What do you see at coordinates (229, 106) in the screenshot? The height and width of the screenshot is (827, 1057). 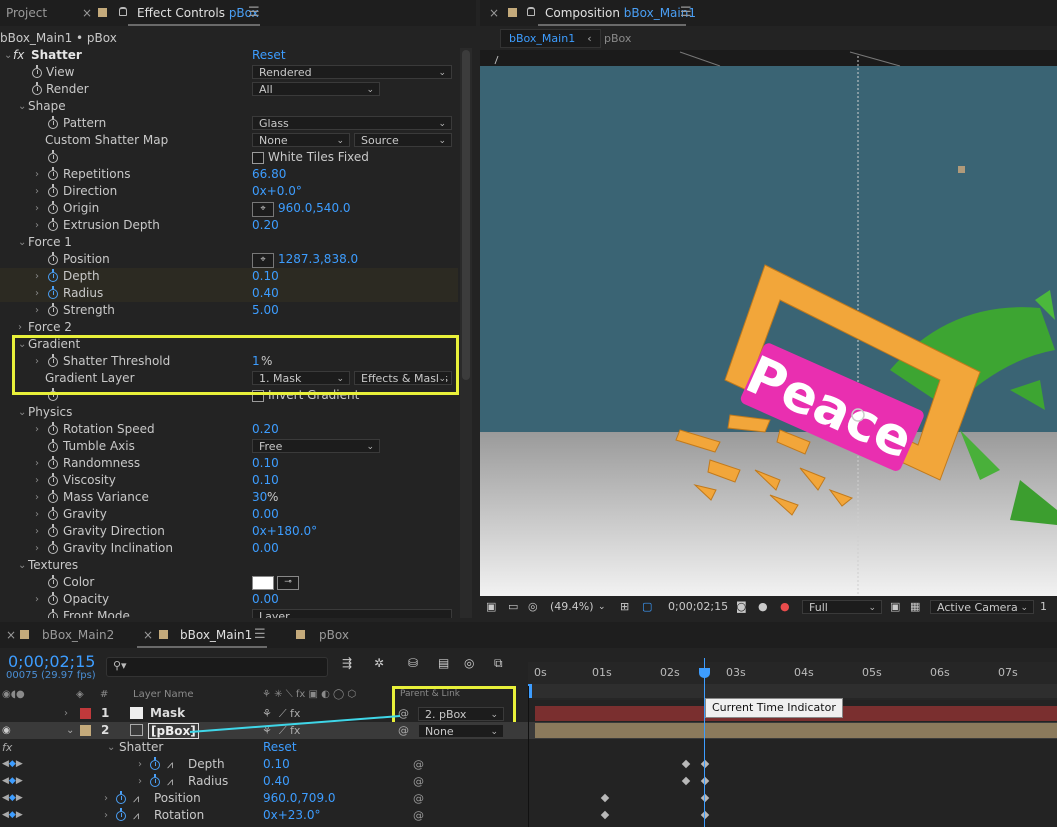 I see `shape-group-row: ⌄ Shape` at bounding box center [229, 106].